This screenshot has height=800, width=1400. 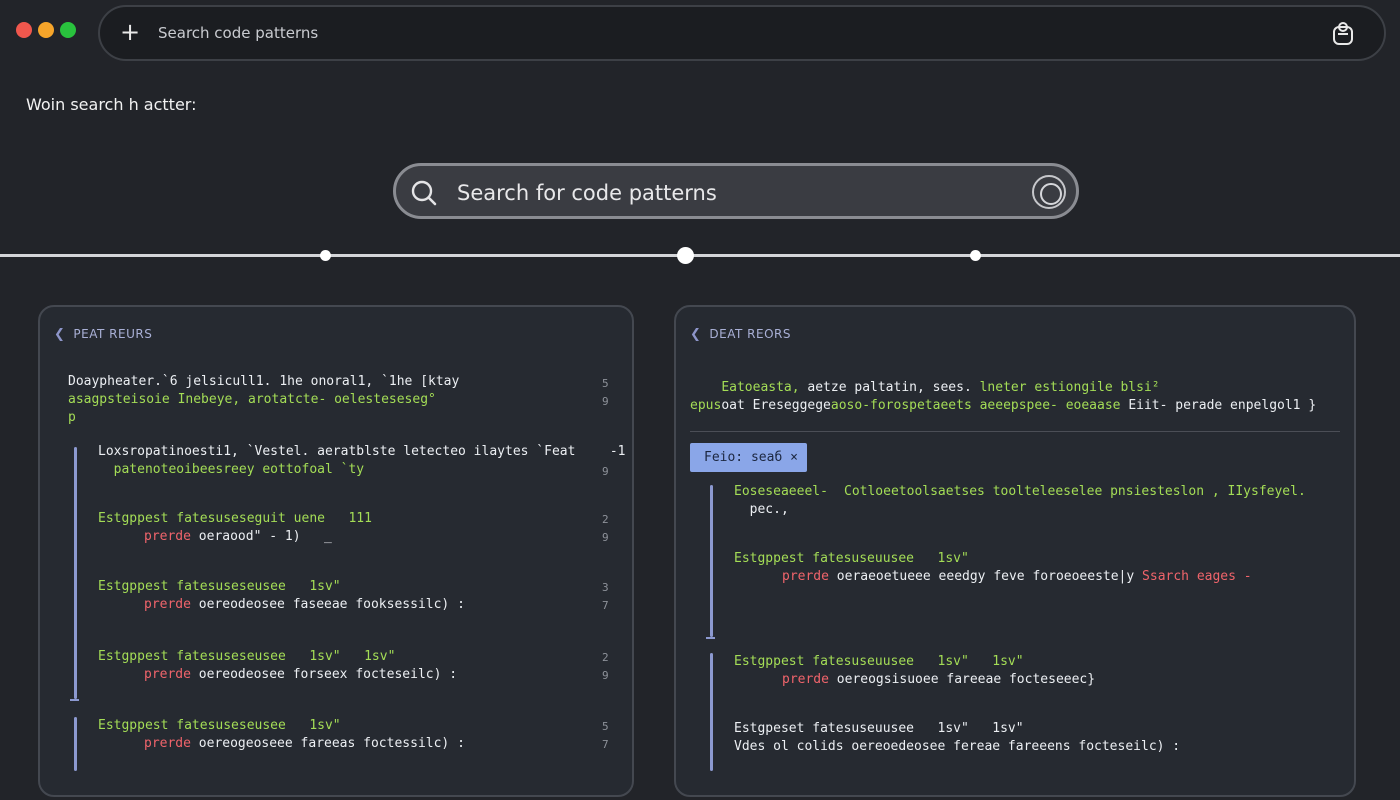 I want to click on match-text: oereogeoseee fareeas foctessilc) :, so click(x=327, y=743).